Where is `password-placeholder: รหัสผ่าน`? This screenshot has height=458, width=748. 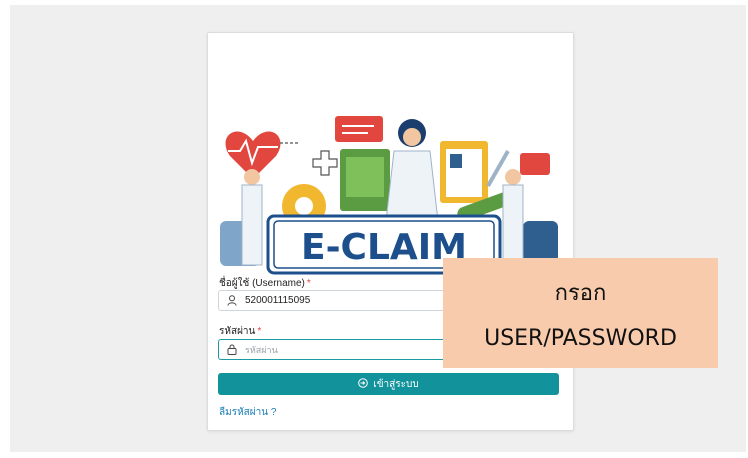
password-placeholder: รหัสผ่าน is located at coordinates (261, 349).